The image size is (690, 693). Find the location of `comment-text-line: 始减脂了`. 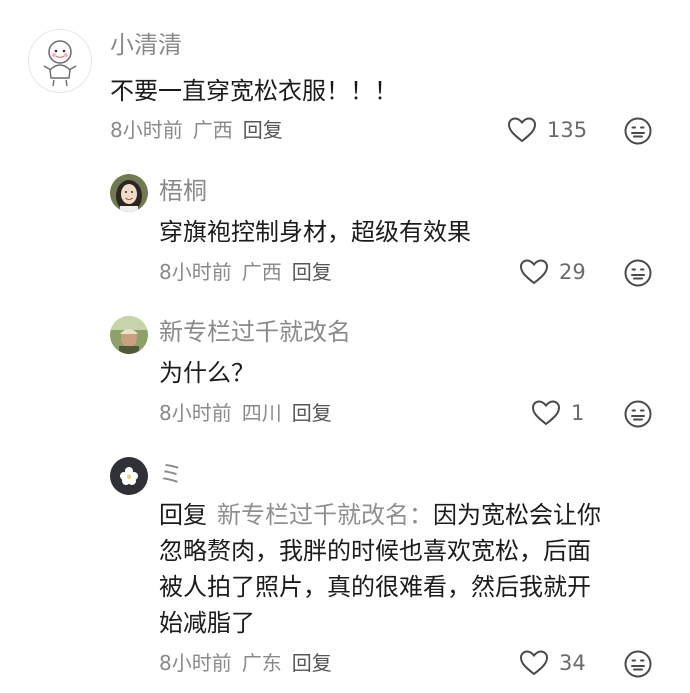

comment-text-line: 始减脂了 is located at coordinates (207, 623).